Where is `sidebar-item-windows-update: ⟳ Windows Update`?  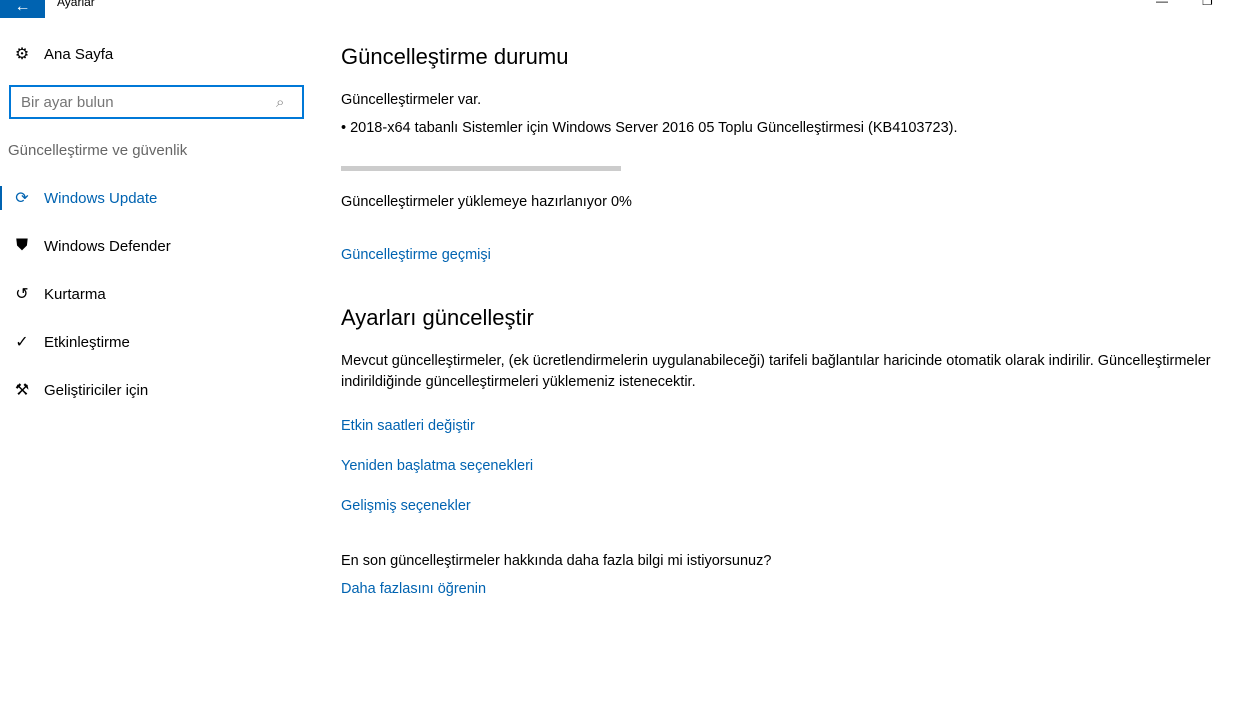
sidebar-item-windows-update: ⟳ Windows Update is located at coordinates (160, 198).